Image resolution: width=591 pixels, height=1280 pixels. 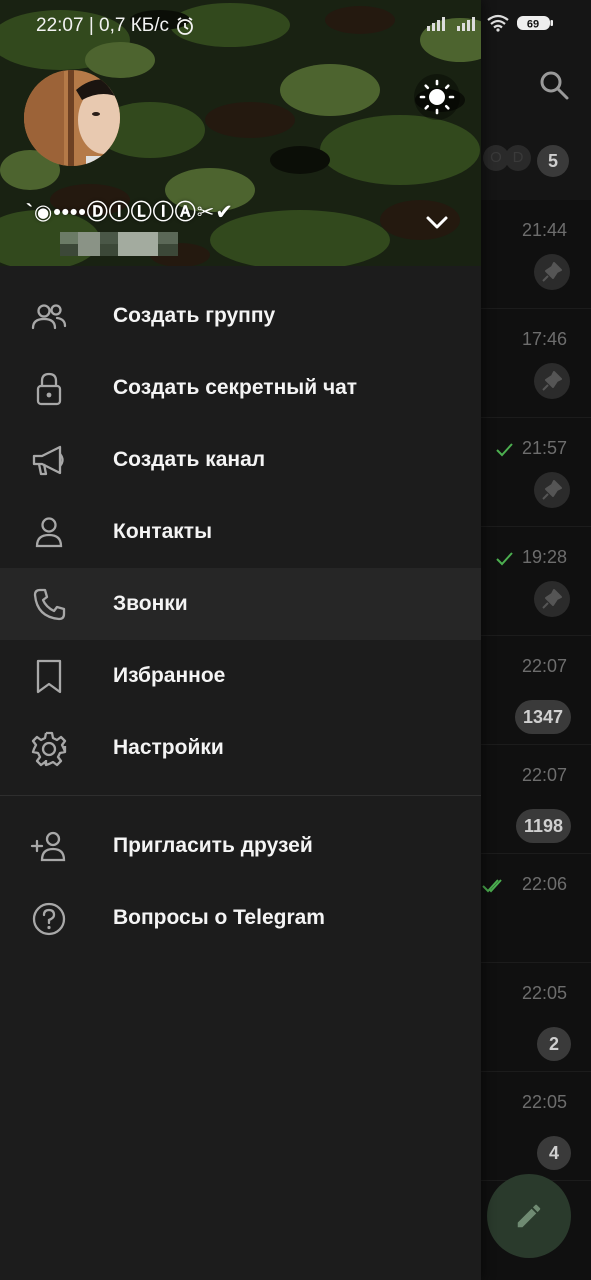 I want to click on user-name: `◉••••ⒹⒾⓁⒾⒶ✂✔, so click(x=130, y=212).